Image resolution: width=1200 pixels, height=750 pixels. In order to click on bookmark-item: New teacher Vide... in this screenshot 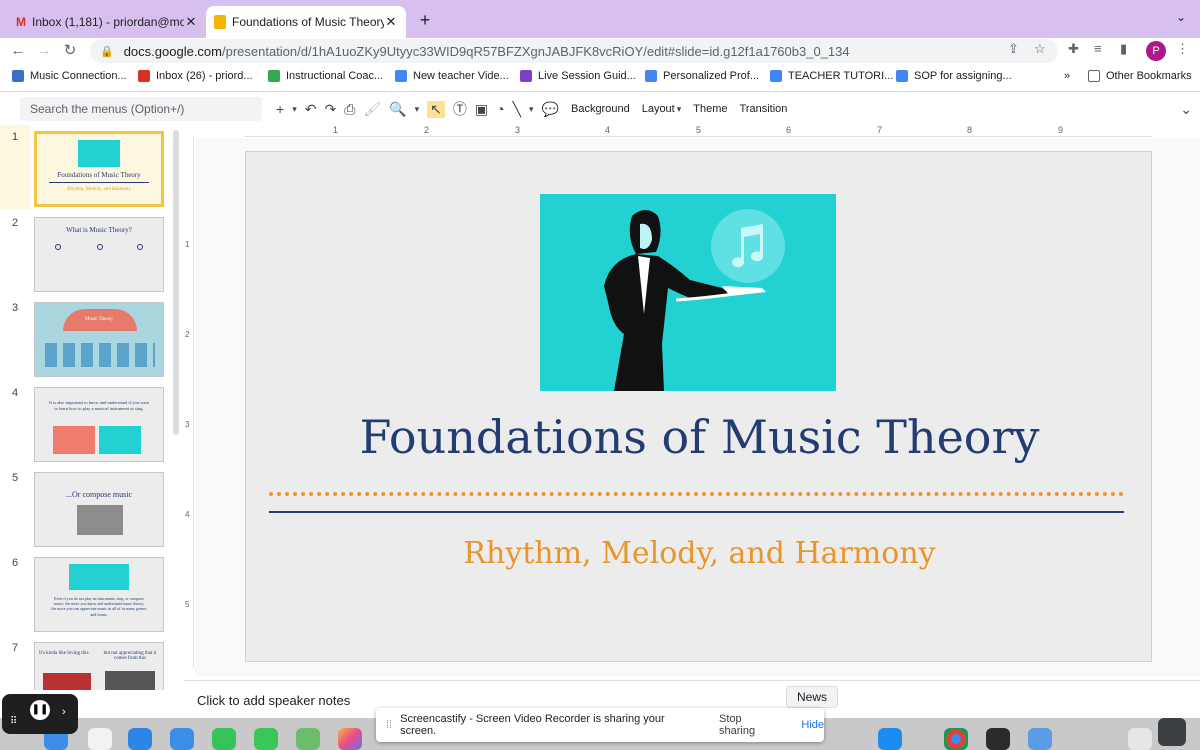, I will do `click(452, 76)`.